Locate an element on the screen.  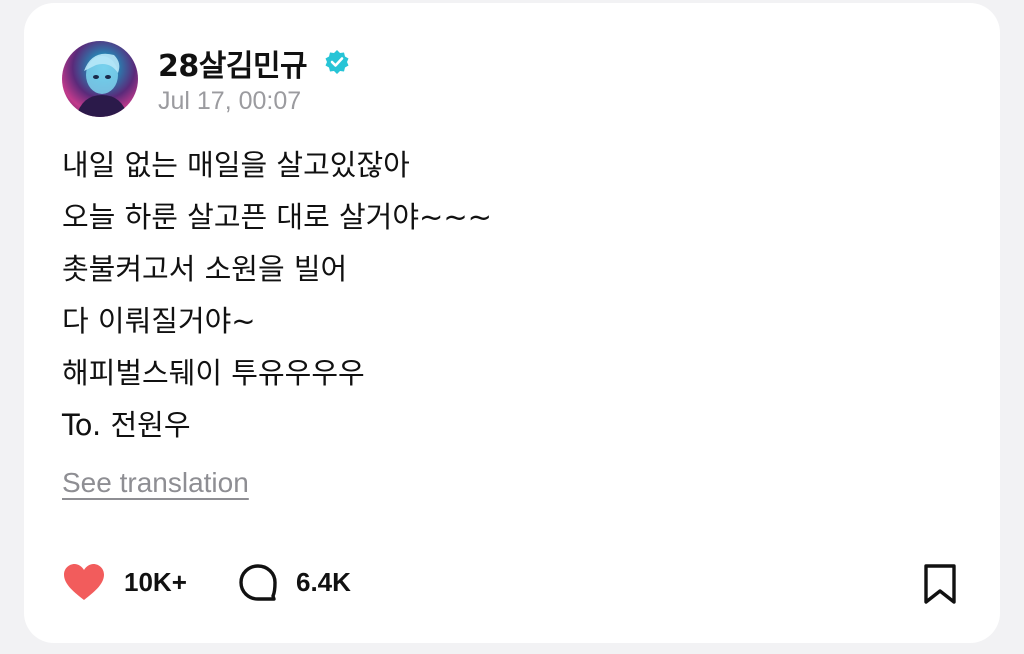
like-count: 10K+ is located at coordinates (155, 582).